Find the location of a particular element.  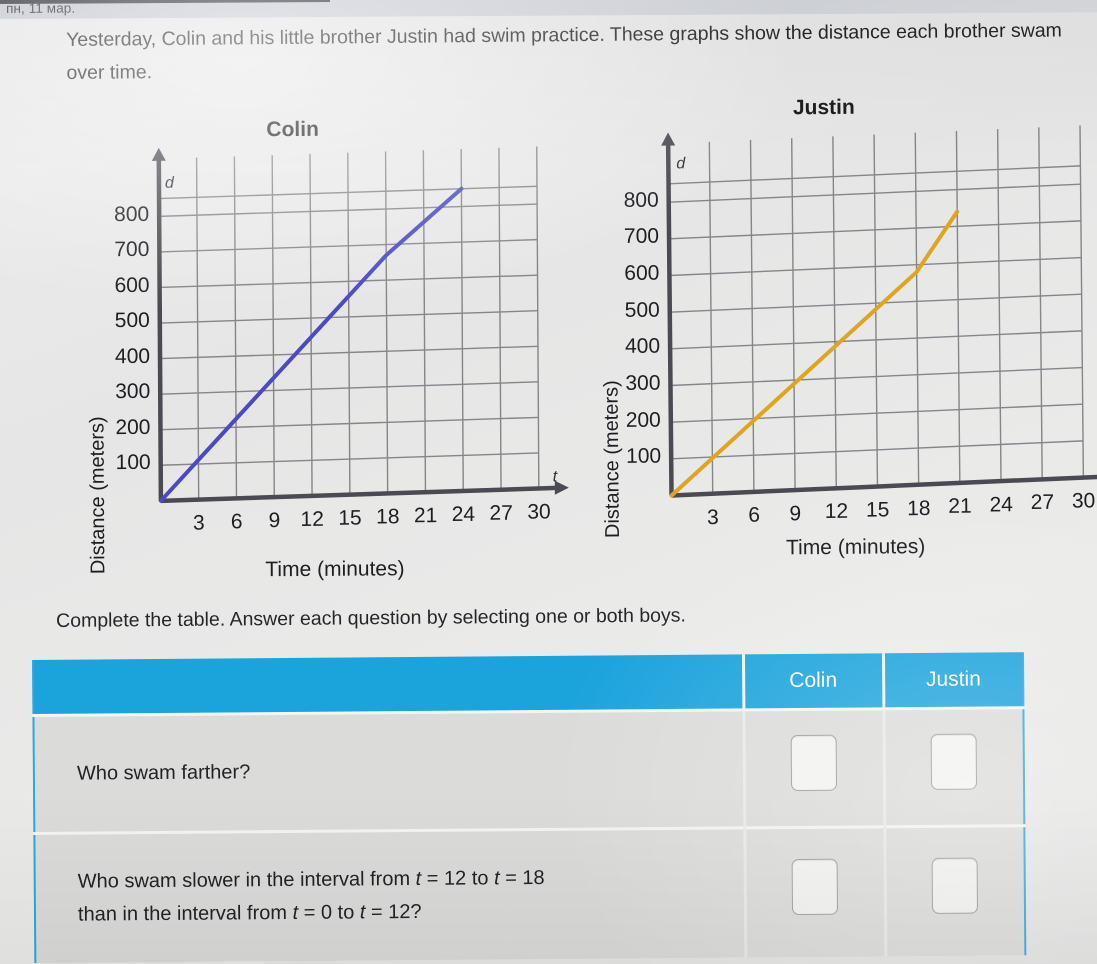

colin-x-tick-21: 21 is located at coordinates (425, 516).